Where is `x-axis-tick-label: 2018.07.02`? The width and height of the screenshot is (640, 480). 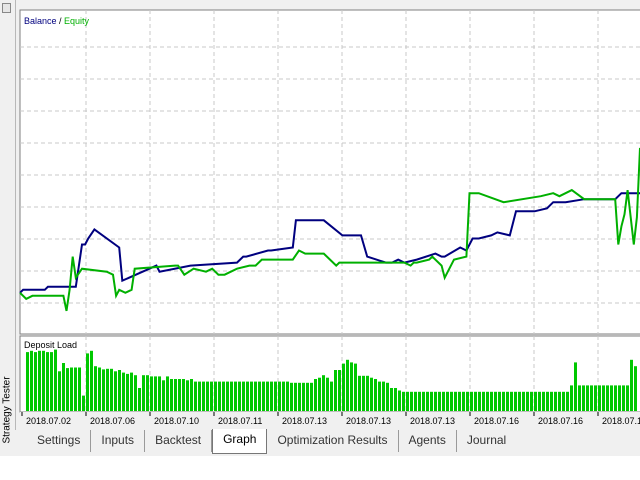
x-axis-tick-label: 2018.07.02 is located at coordinates (48, 421).